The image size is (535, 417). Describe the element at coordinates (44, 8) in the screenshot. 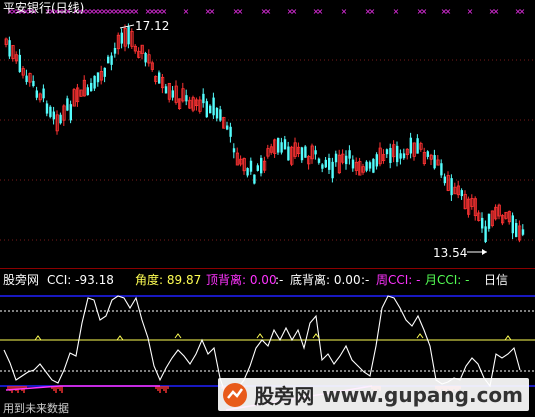

I see `chart-title: 平安银行(日线)` at that location.